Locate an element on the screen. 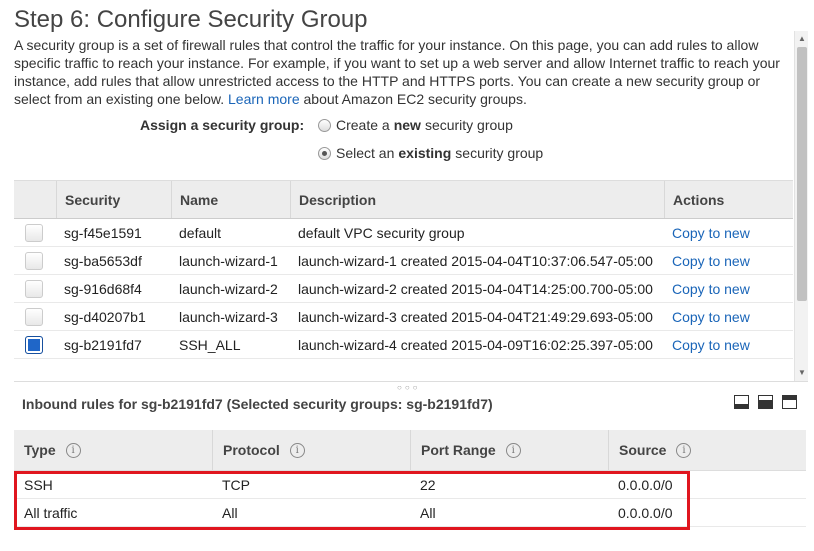  cell-protocol: All is located at coordinates (230, 512).